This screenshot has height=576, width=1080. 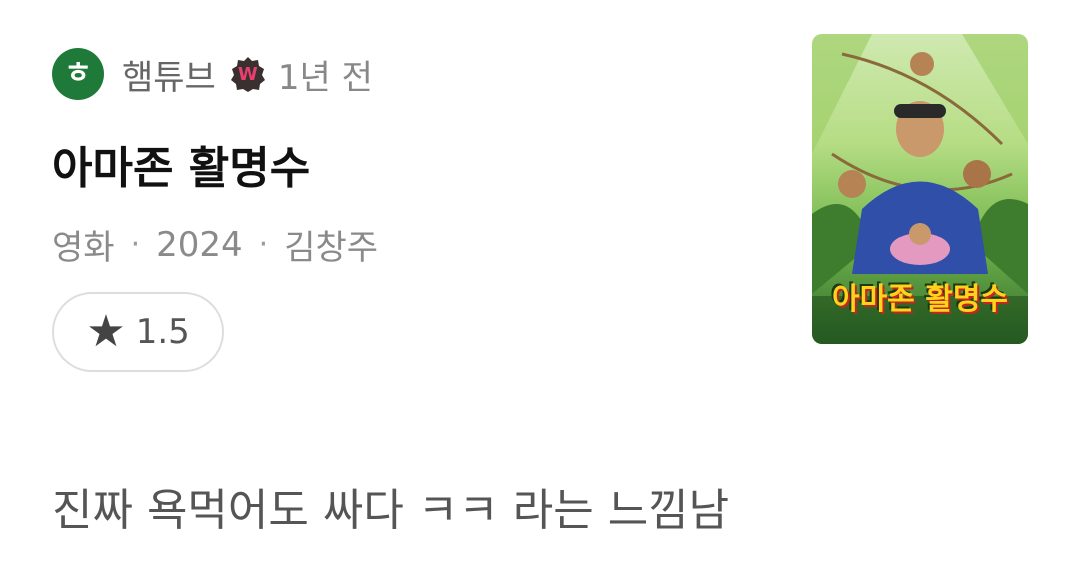 What do you see at coordinates (331, 248) in the screenshot?
I see `movie-director: 김창주` at bounding box center [331, 248].